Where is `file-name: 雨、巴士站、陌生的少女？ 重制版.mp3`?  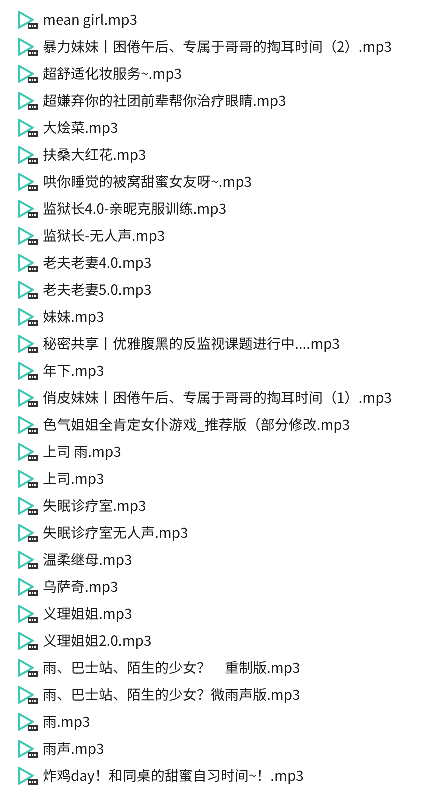 file-name: 雨、巴士站、陌生的少女？ 重制版.mp3 is located at coordinates (171, 668).